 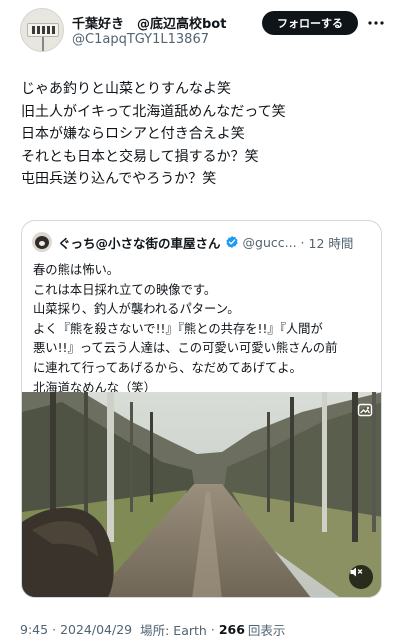 I want to click on tweet-line: 日本が嫌ならロシアと付き合えよ笑, so click(x=133, y=134).